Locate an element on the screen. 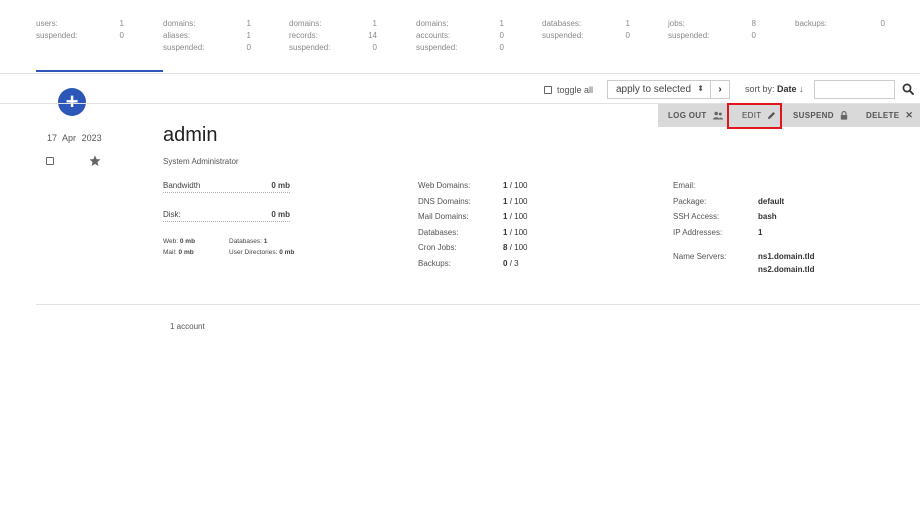 Image resolution: width=920 pixels, height=518 pixels. chevron-right-icon: › is located at coordinates (720, 89).